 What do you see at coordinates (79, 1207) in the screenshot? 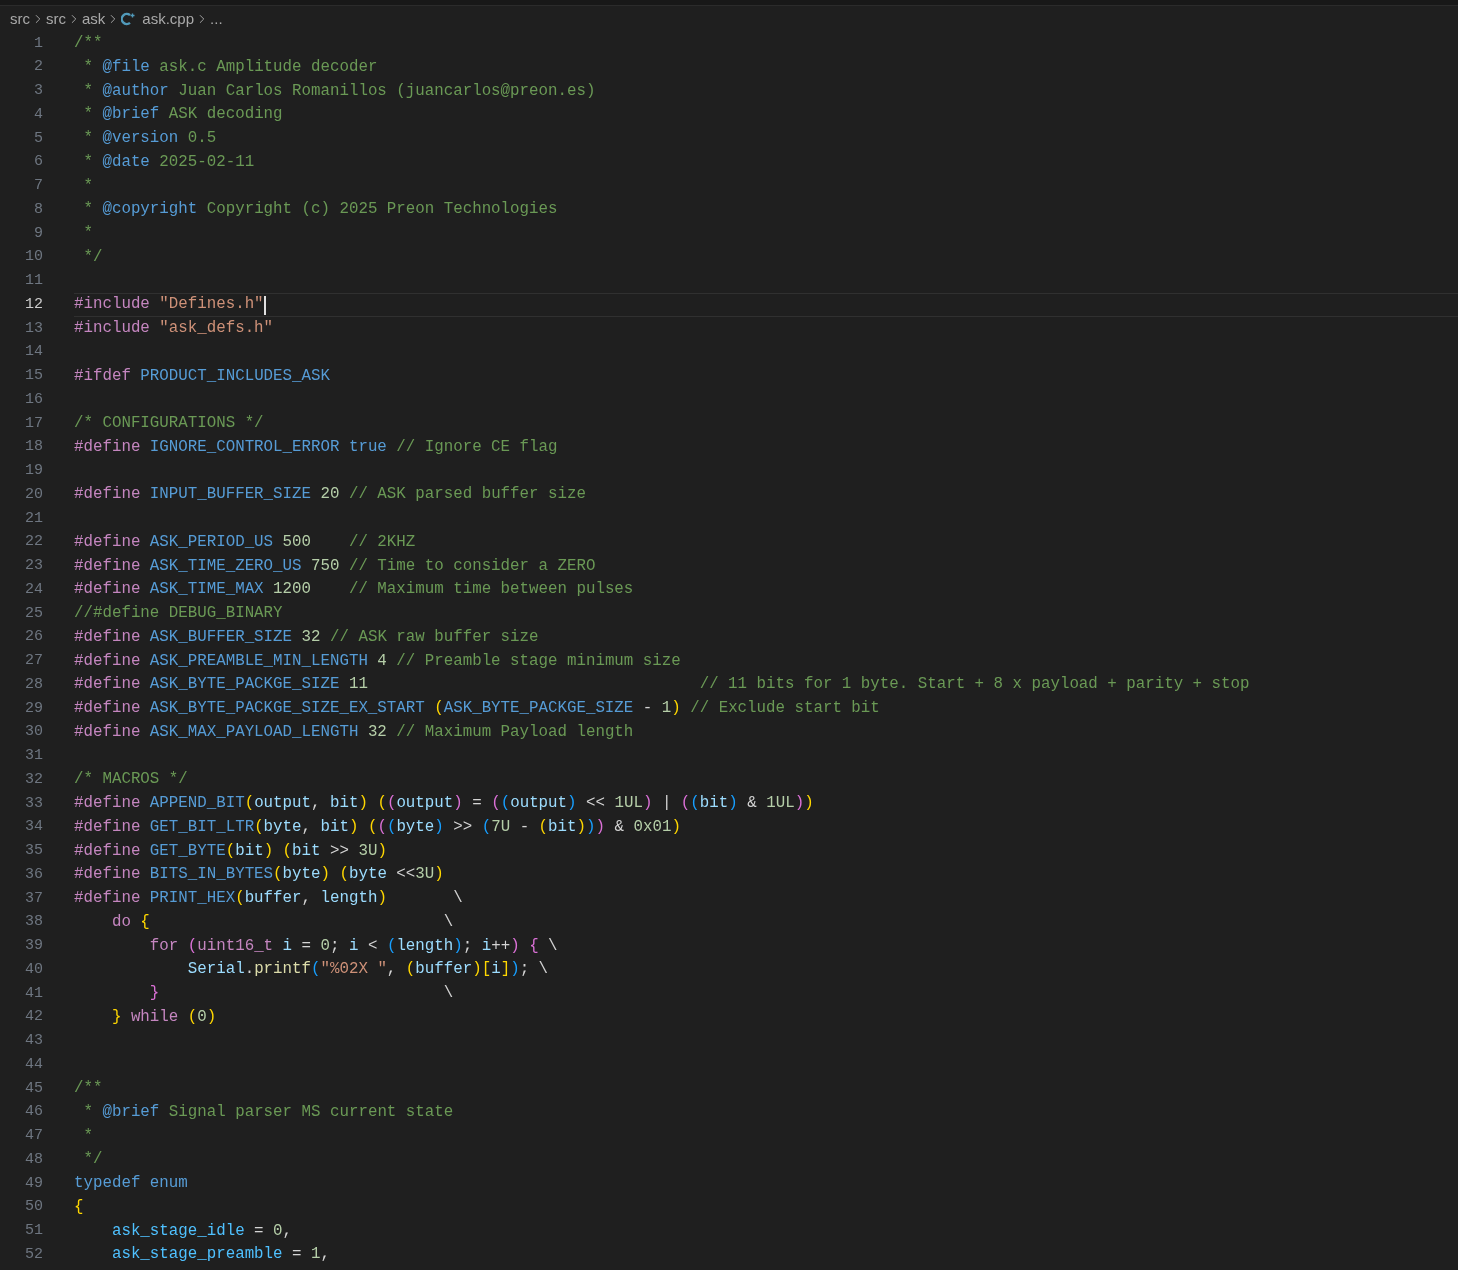
I see `code-line: {` at bounding box center [79, 1207].